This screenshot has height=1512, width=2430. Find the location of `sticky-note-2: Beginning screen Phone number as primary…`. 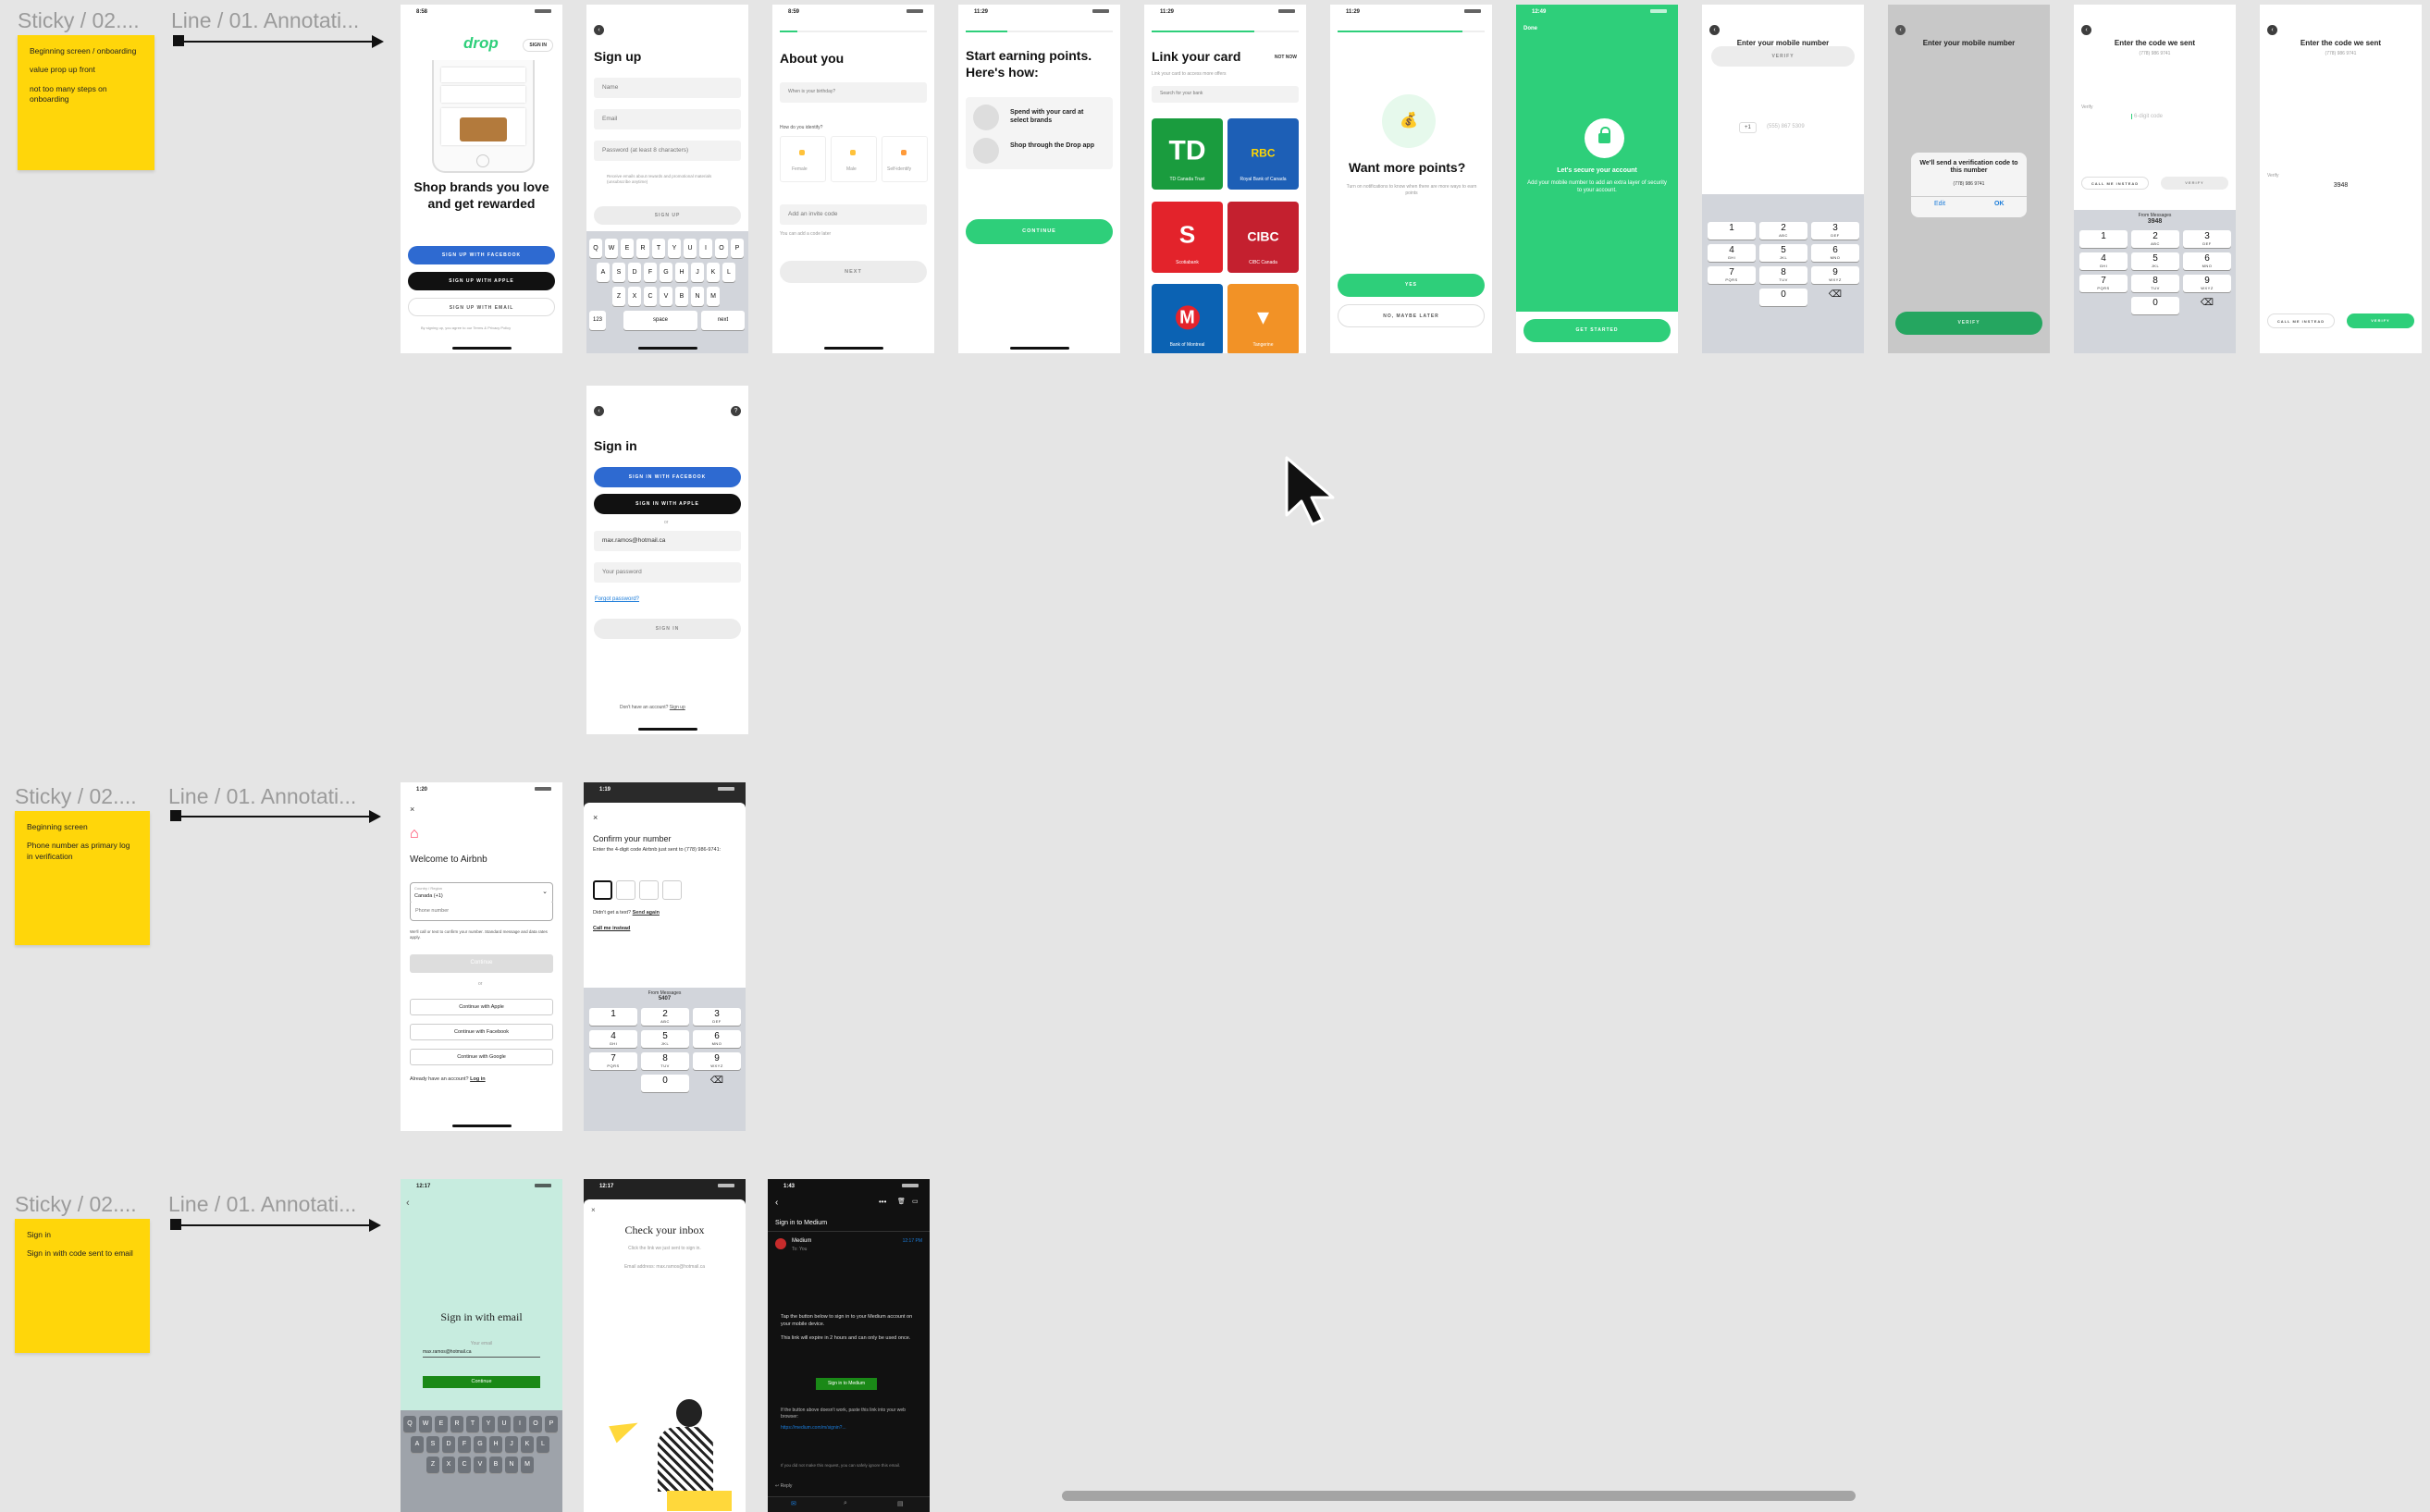

sticky-note-2: Beginning screen Phone number as primary… is located at coordinates (82, 878).